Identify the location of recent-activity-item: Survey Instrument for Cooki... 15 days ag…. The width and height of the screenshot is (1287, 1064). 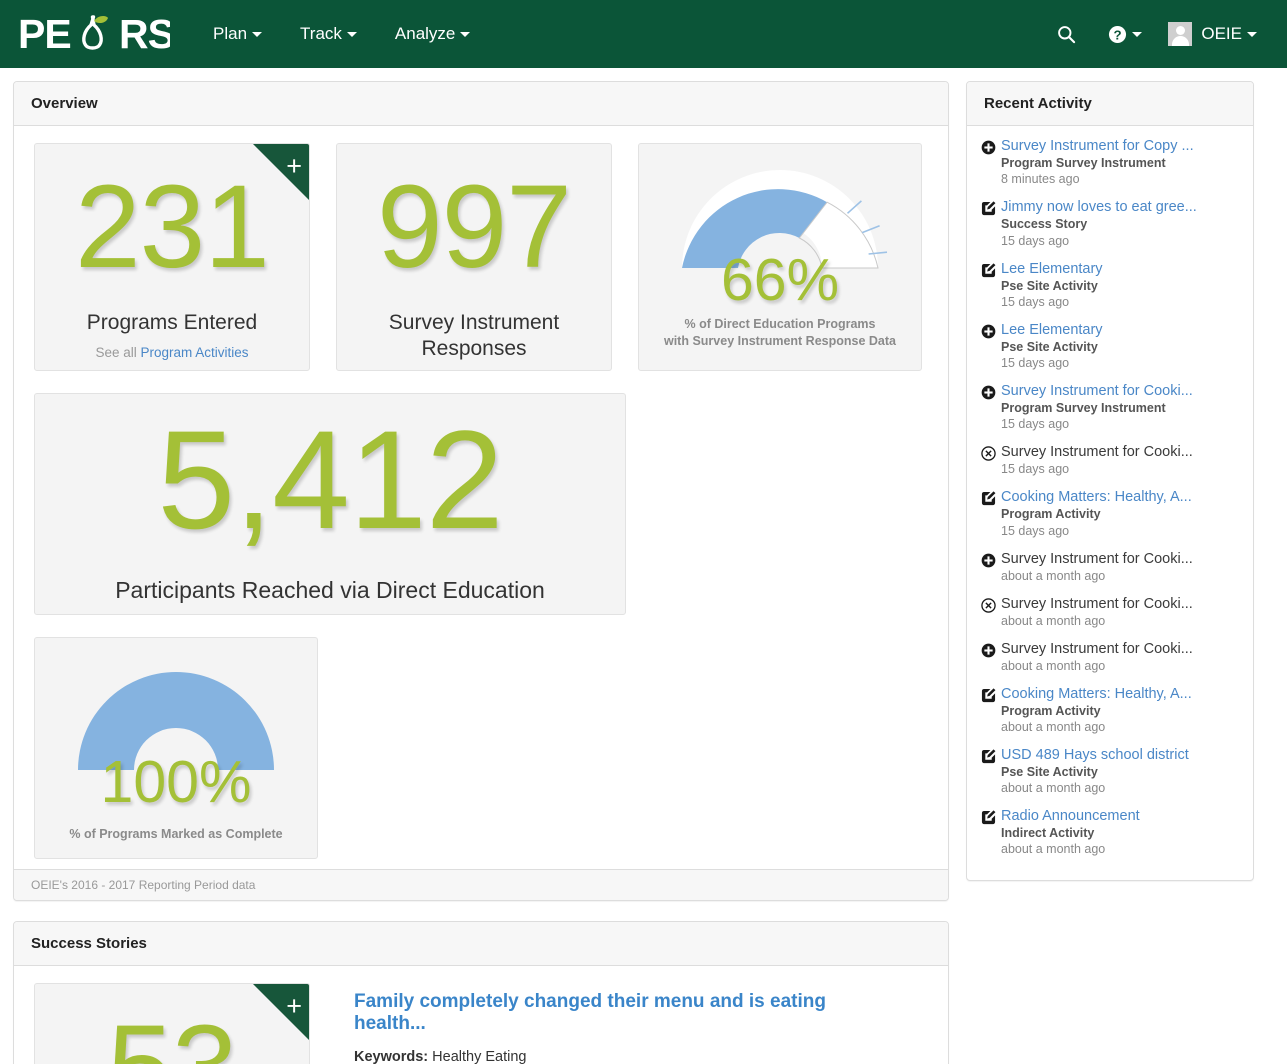
(1110, 460).